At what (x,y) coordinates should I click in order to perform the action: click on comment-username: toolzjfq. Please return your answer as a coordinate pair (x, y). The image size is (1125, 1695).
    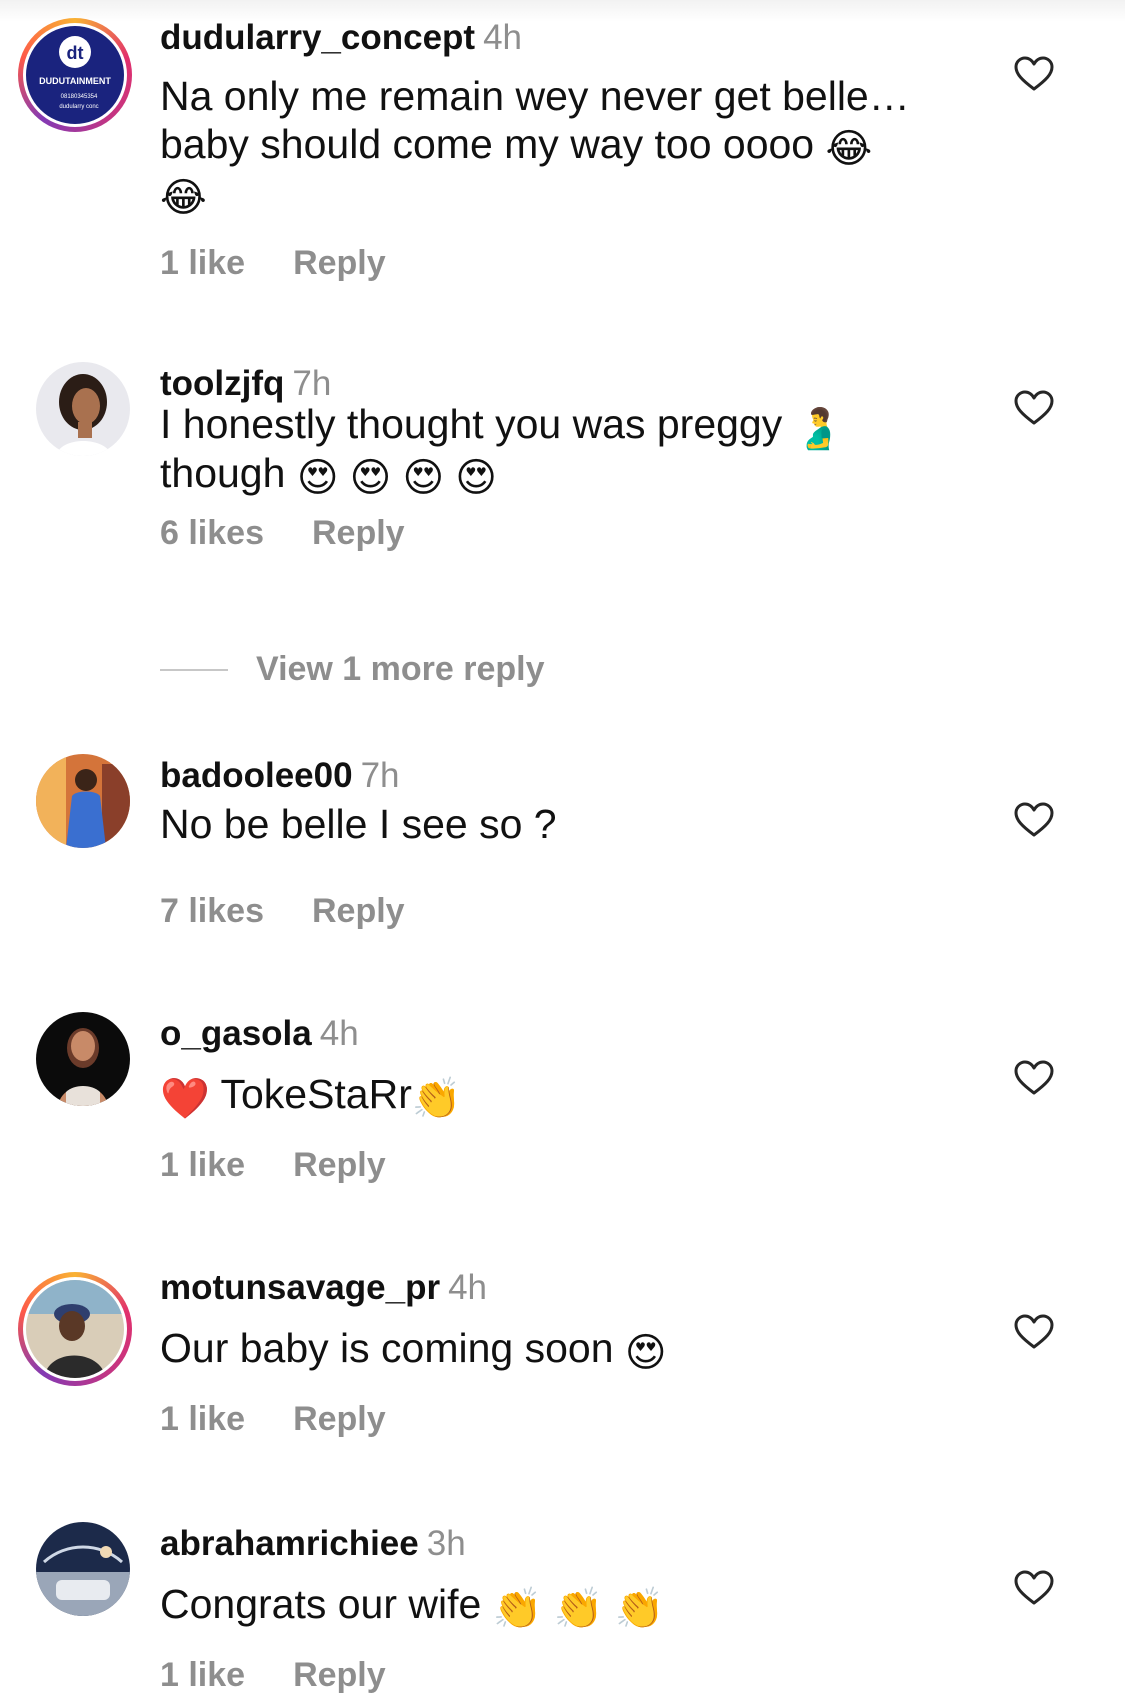
    Looking at the image, I should click on (222, 383).